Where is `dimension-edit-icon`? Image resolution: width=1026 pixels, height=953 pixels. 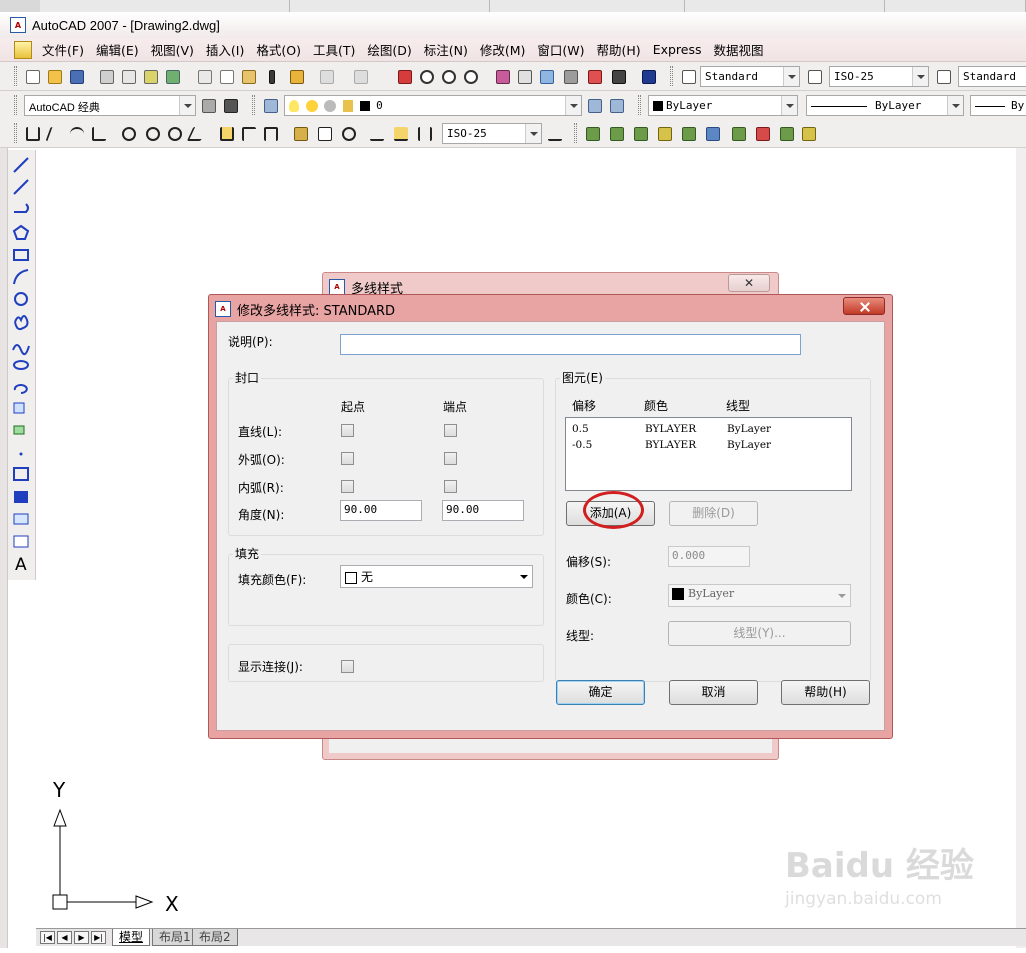 dimension-edit-icon is located at coordinates (377, 134).